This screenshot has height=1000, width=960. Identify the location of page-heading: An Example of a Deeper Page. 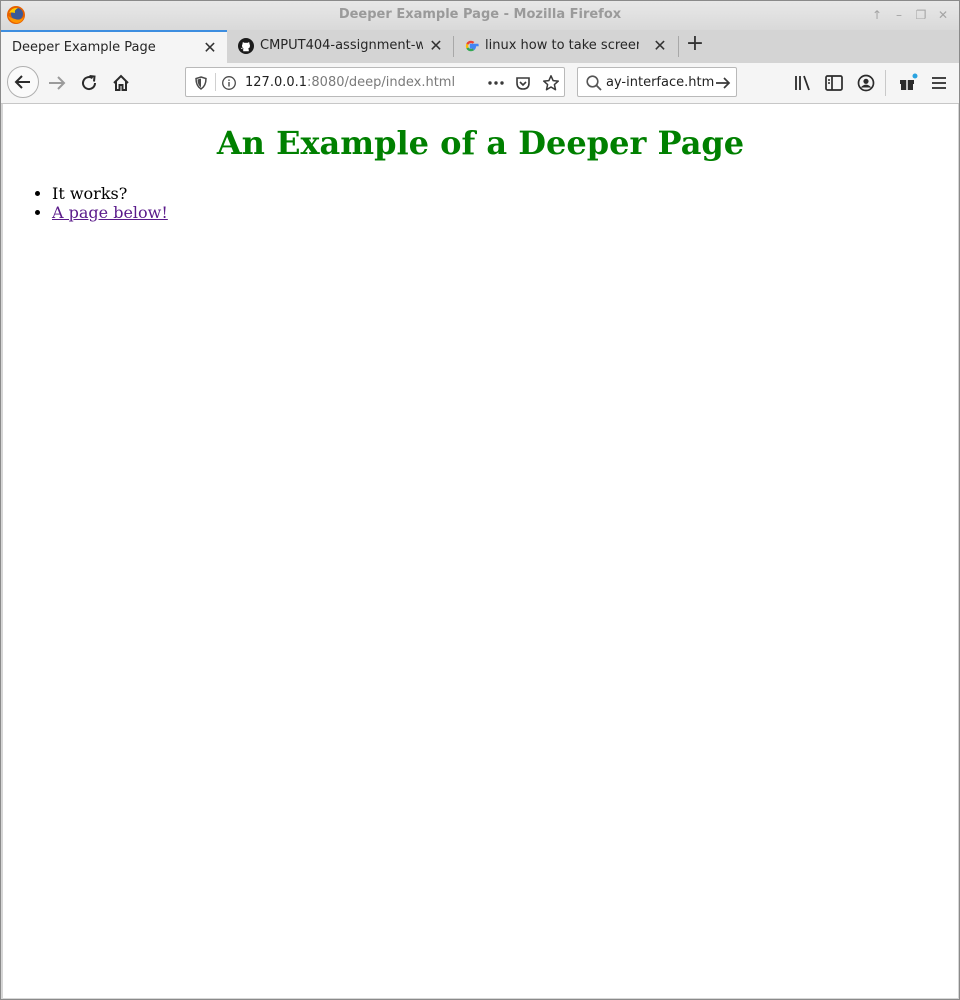
(480, 143).